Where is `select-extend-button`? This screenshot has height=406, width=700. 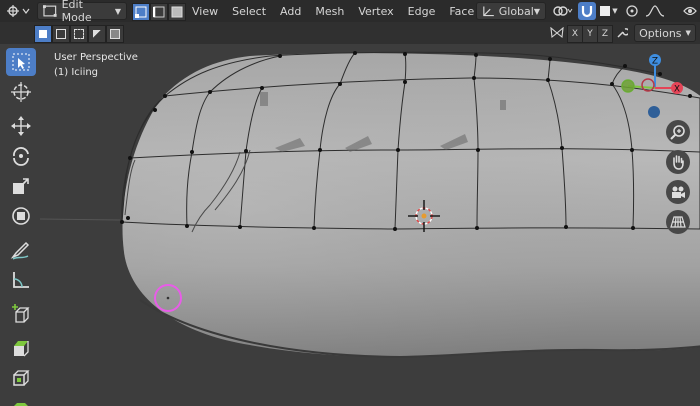
select-extend-button is located at coordinates (61, 34).